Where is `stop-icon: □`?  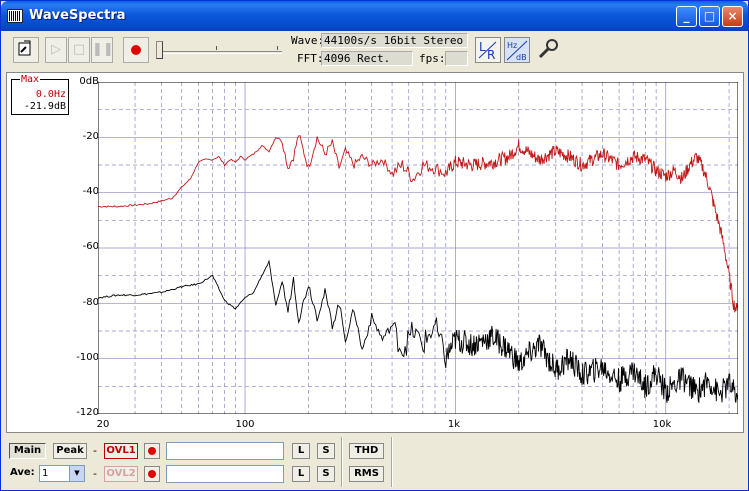 stop-icon: □ is located at coordinates (79, 49).